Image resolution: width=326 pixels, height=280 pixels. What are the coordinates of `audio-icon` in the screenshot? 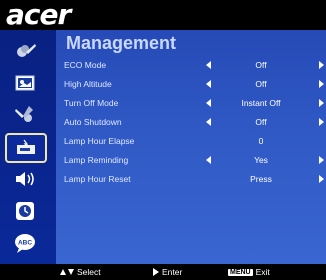 It's located at (25, 179).